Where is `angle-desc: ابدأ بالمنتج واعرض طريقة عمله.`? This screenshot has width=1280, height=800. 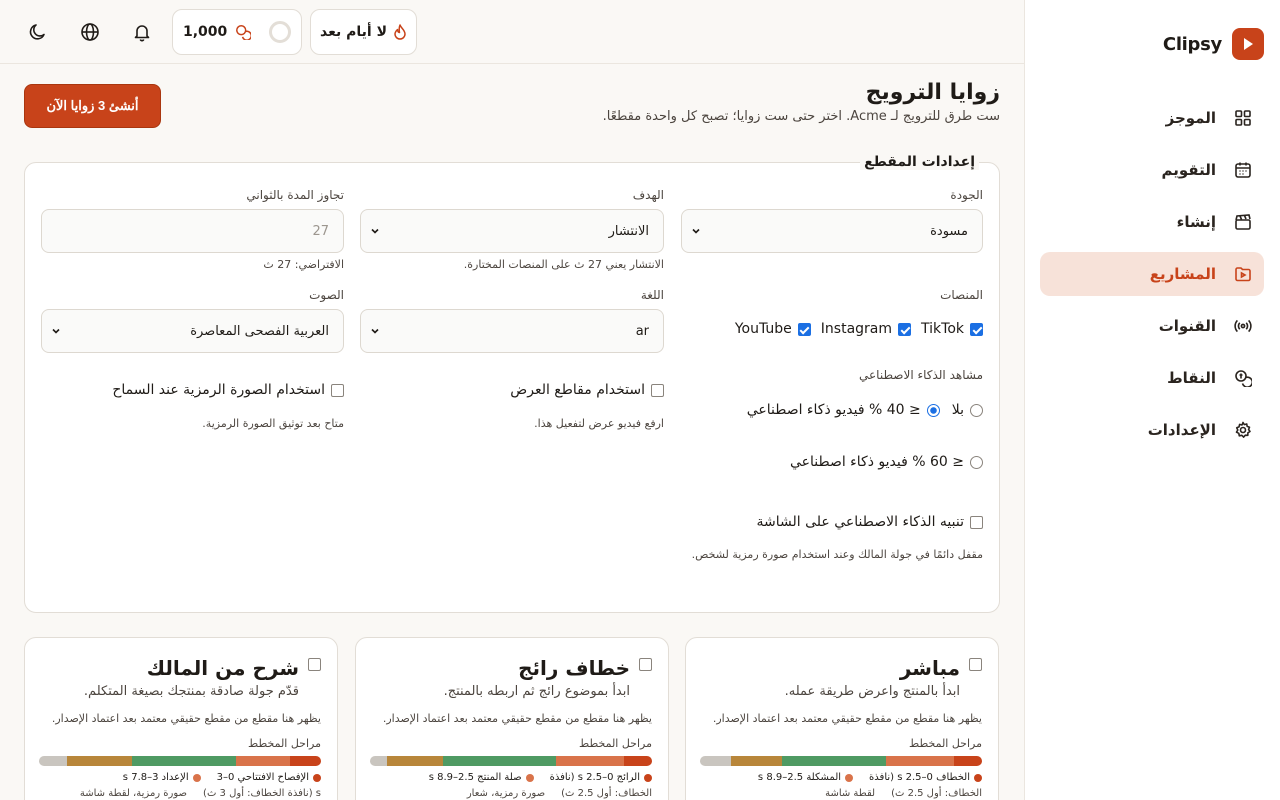 angle-desc: ابدأ بالمنتج واعرض طريقة عمله. is located at coordinates (872, 691).